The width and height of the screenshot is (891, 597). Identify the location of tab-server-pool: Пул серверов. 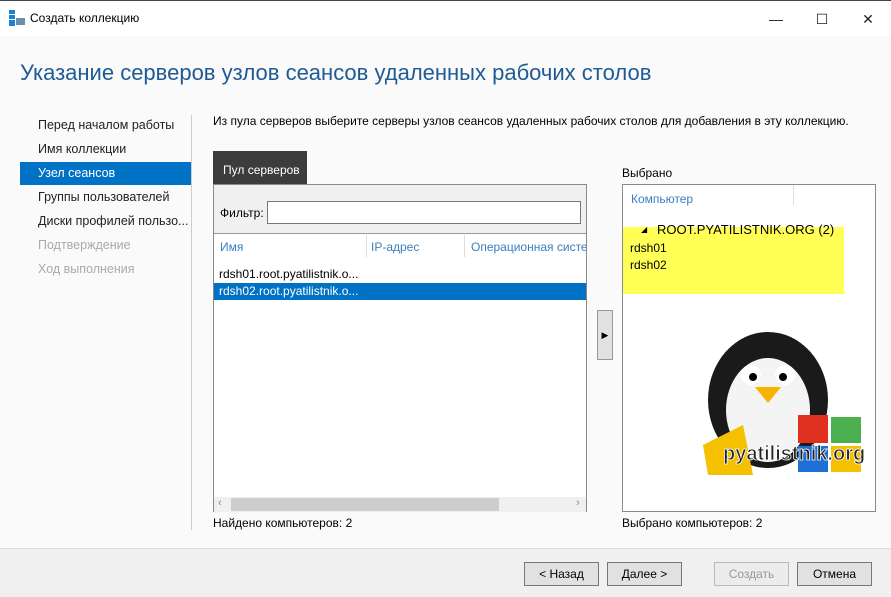
(260, 167).